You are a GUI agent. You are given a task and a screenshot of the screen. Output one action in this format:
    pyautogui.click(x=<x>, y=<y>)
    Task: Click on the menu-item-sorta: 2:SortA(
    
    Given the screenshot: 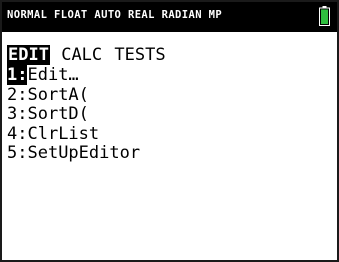 What is the action you would take?
    pyautogui.click(x=87, y=95)
    